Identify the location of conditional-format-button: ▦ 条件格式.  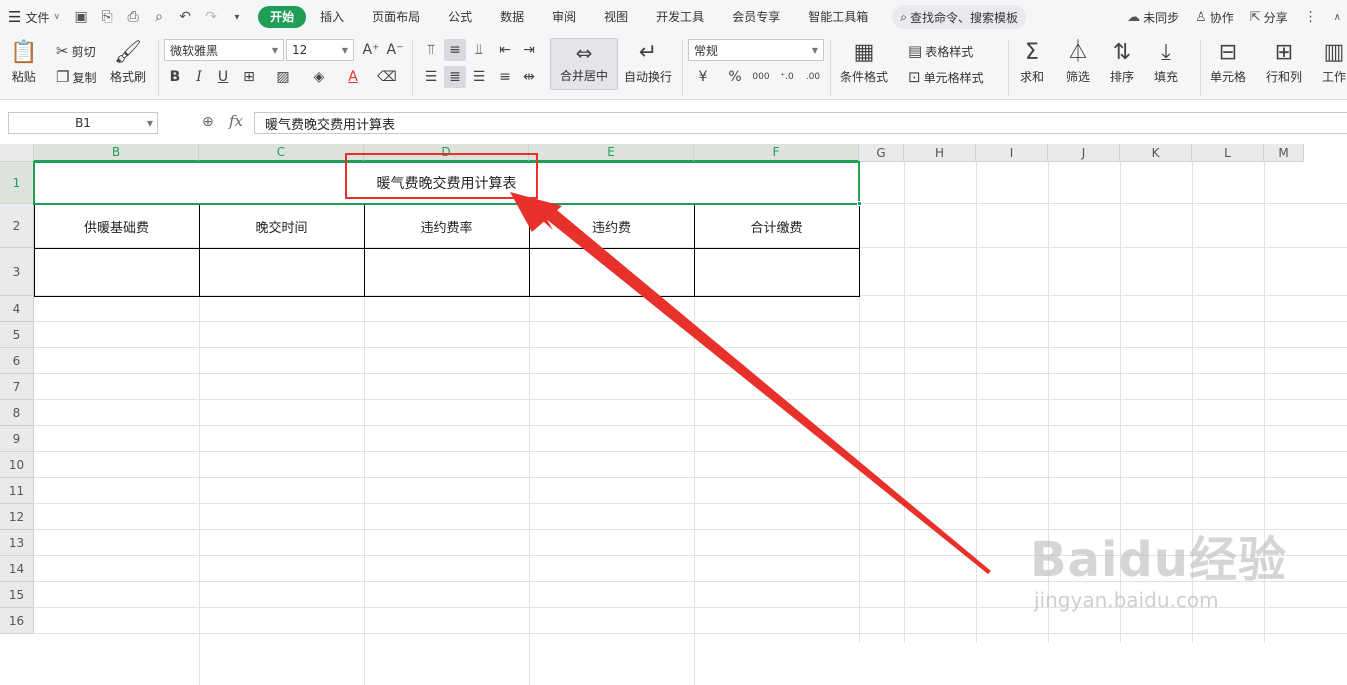
(864, 61).